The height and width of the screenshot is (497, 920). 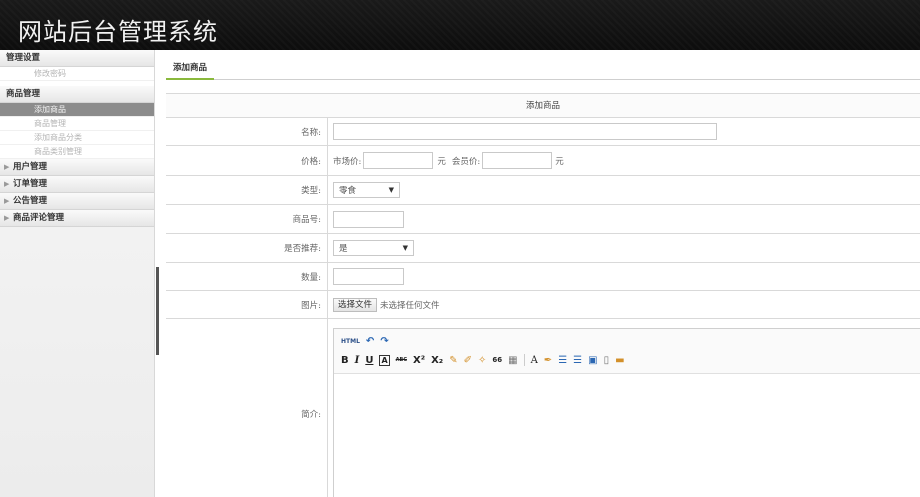 What do you see at coordinates (369, 360) in the screenshot?
I see `underline-icon: U` at bounding box center [369, 360].